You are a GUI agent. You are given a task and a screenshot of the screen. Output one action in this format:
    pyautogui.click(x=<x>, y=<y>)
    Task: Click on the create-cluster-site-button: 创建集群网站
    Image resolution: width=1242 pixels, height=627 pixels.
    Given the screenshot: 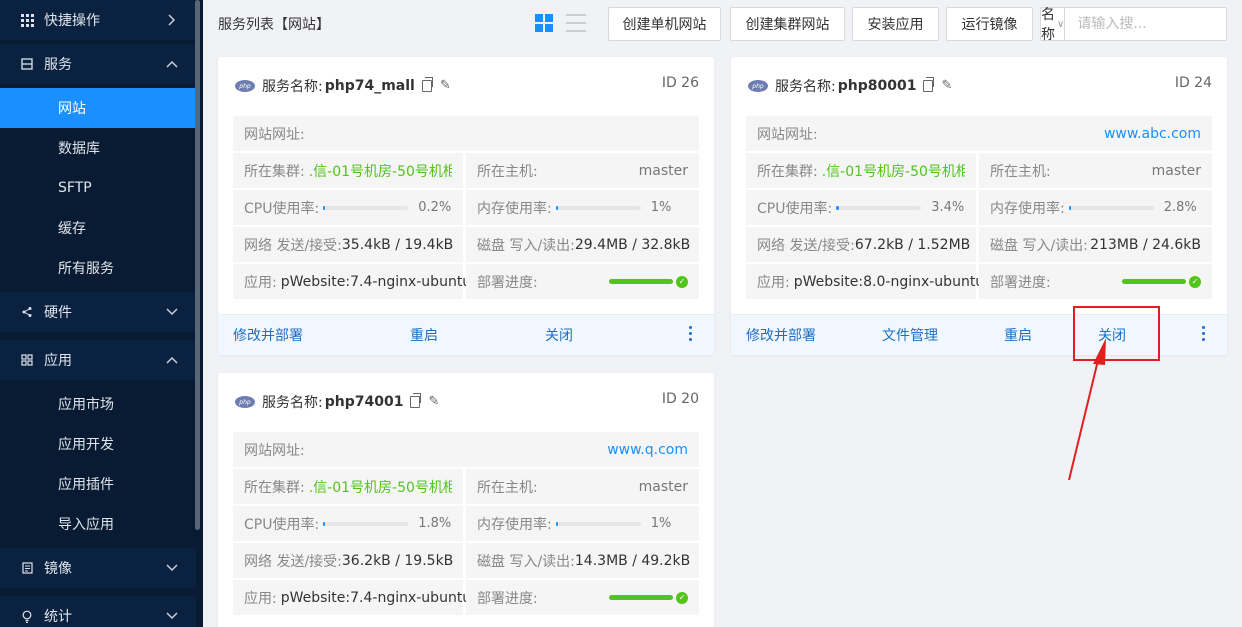 What is the action you would take?
    pyautogui.click(x=787, y=24)
    